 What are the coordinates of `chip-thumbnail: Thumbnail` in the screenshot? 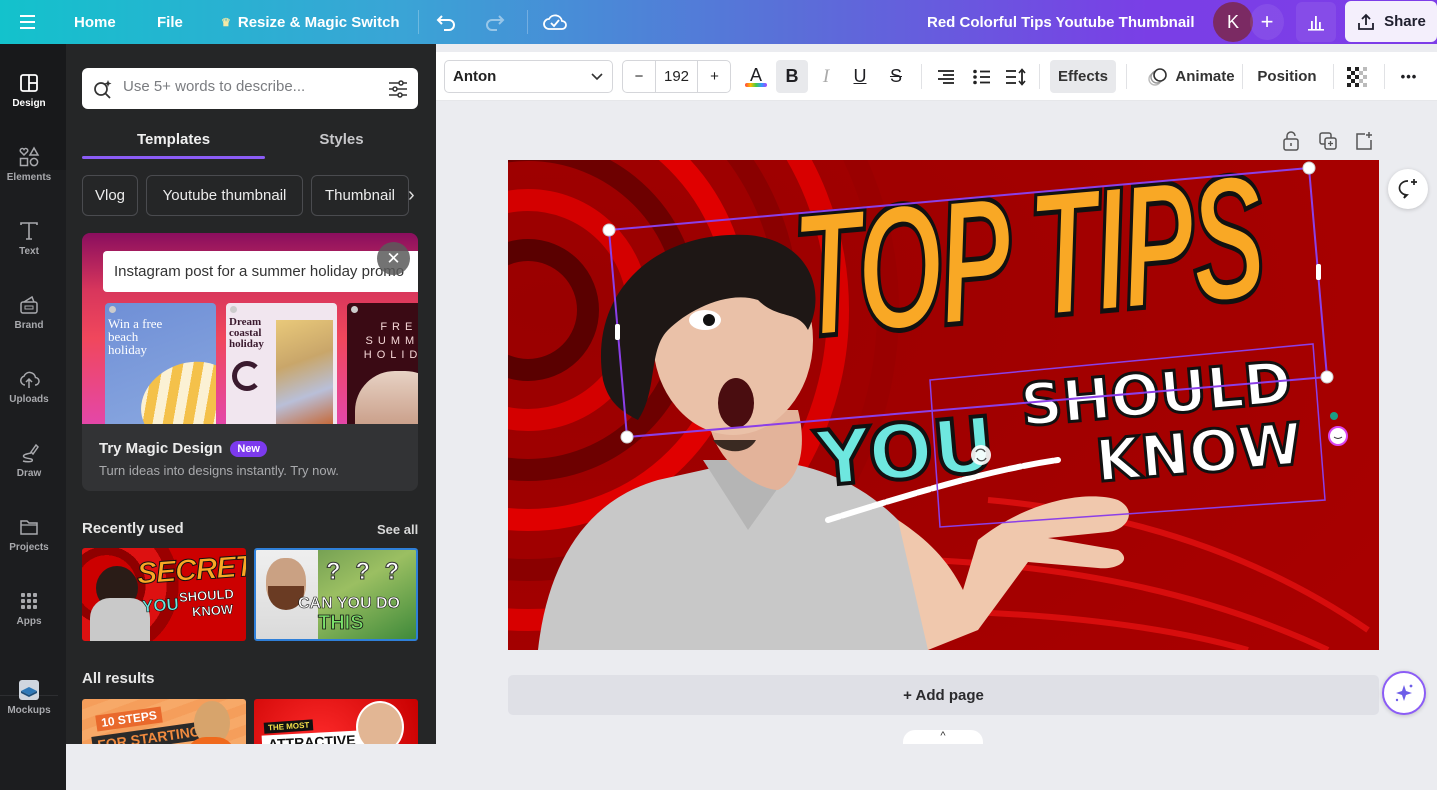 It's located at (360, 195).